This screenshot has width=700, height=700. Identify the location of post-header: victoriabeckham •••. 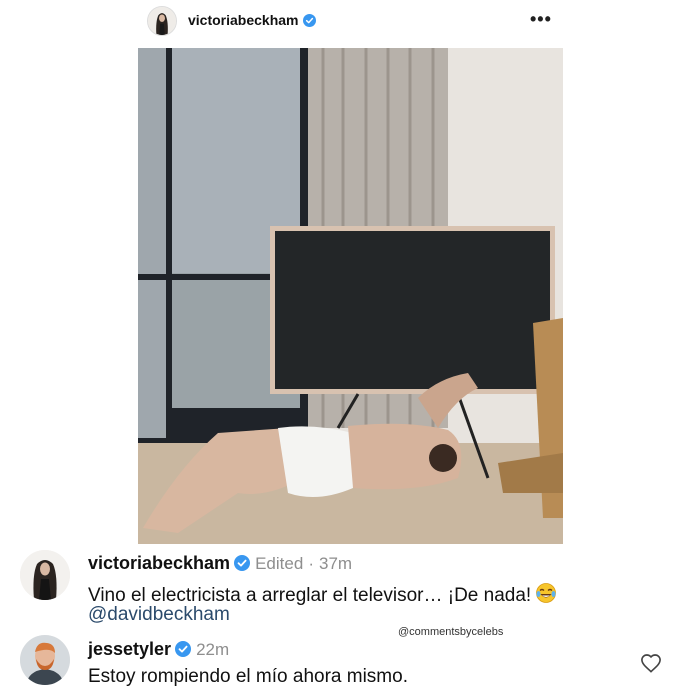
(350, 22).